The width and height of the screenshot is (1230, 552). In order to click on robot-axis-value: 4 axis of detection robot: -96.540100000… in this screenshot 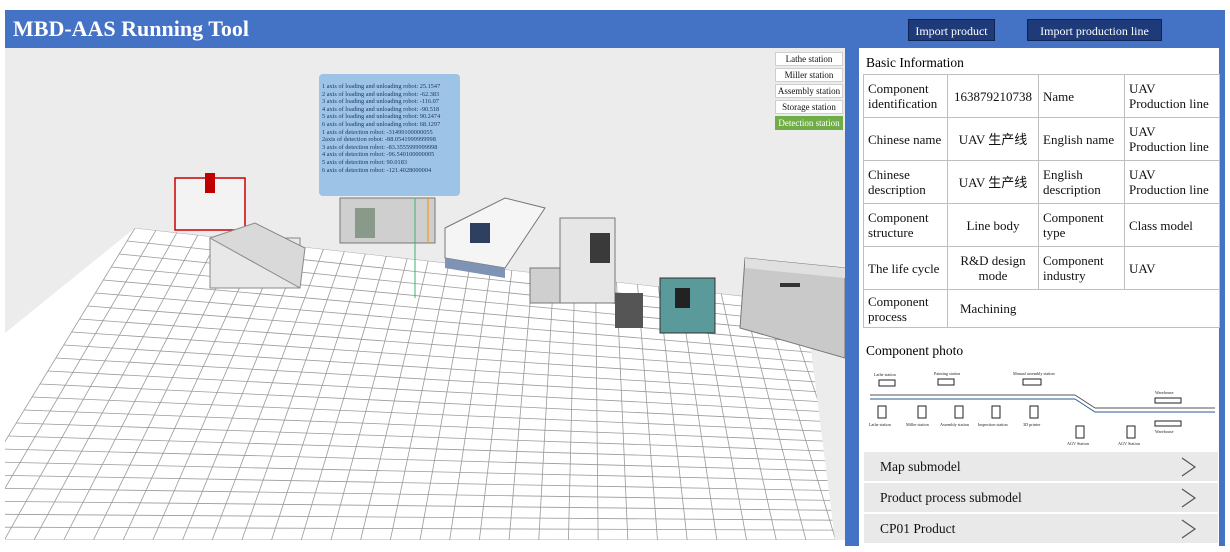, I will do `click(378, 155)`.